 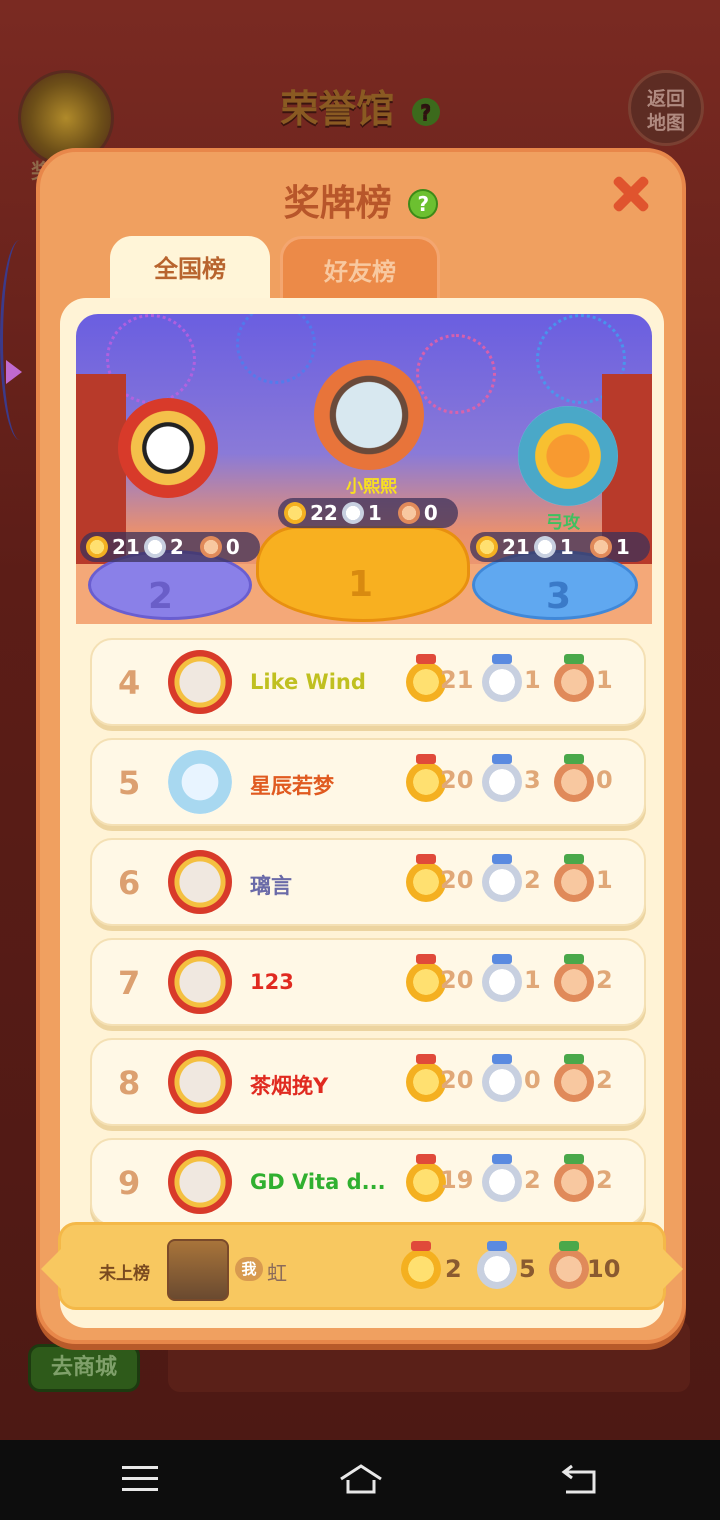 I want to click on my-silver-count: 5, so click(x=527, y=1269).